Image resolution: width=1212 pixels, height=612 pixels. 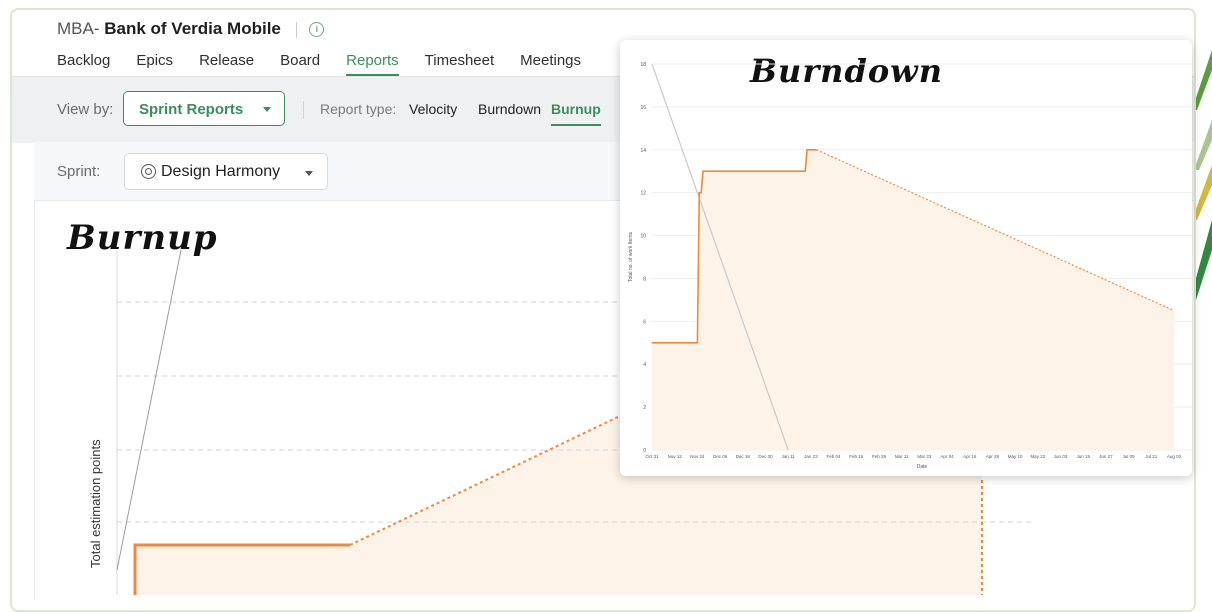 I want to click on report-type-burndown: Burndown, so click(x=509, y=109).